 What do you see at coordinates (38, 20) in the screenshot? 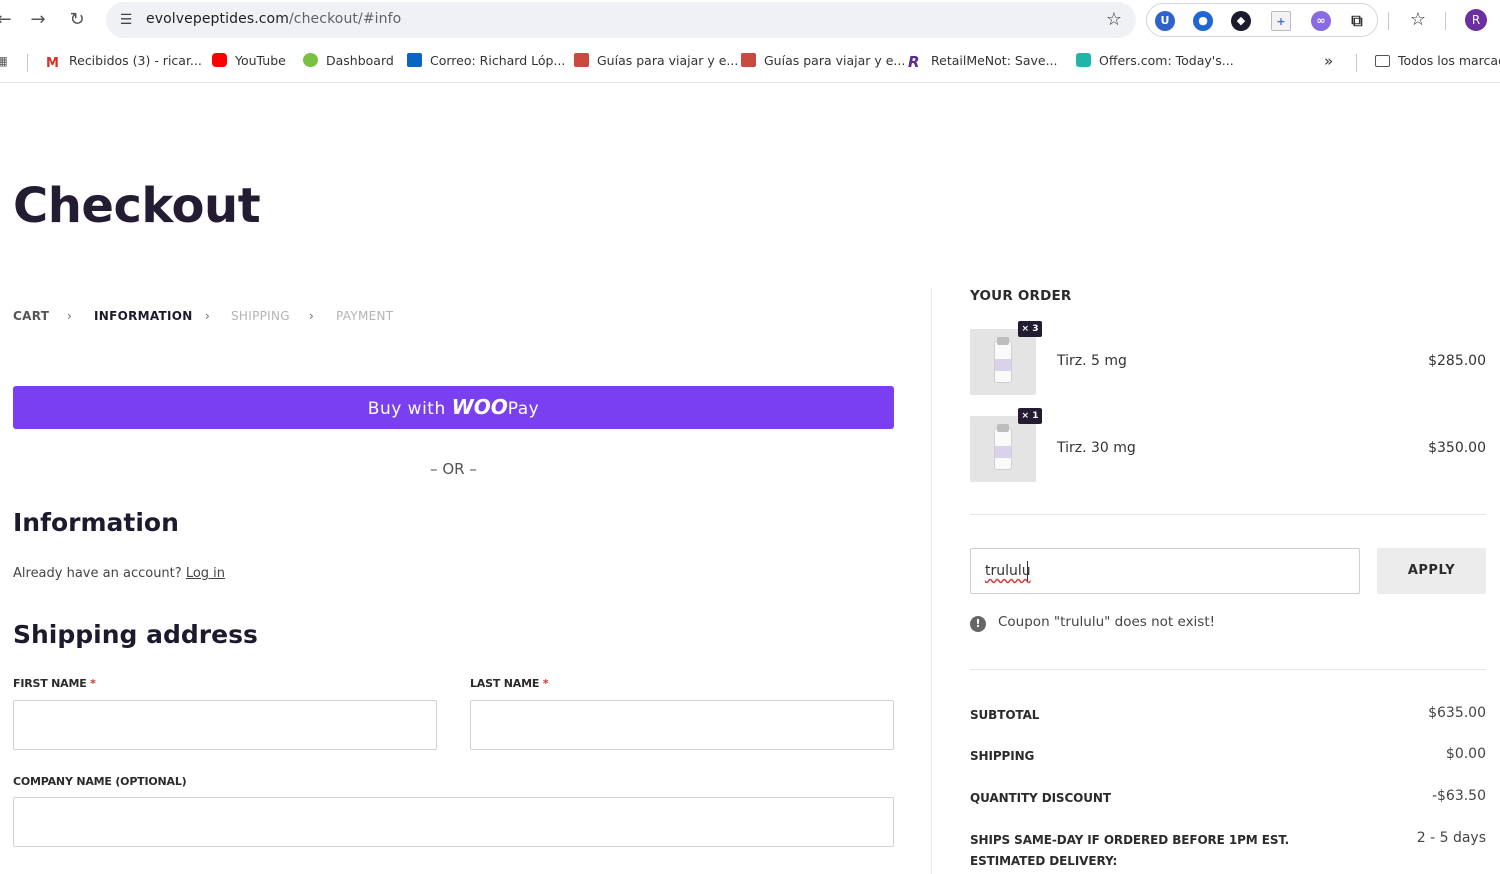
I see `forward-icon: →` at bounding box center [38, 20].